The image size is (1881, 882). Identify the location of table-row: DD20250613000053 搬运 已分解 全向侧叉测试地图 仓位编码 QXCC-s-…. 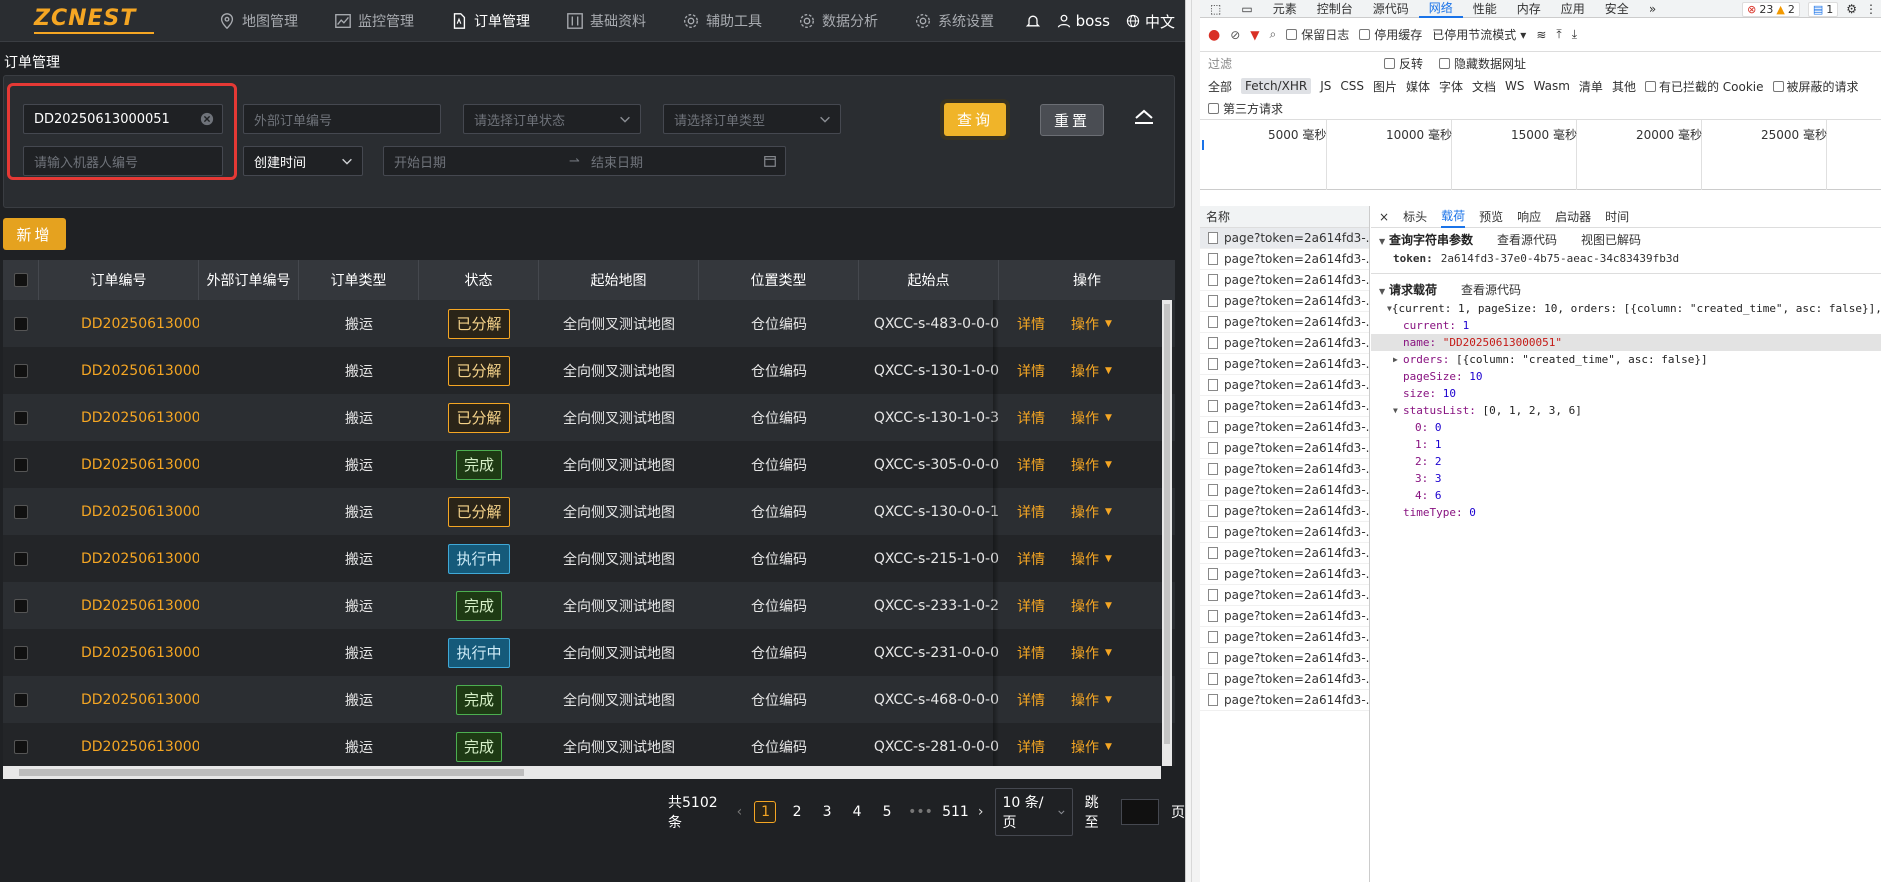
(589, 417).